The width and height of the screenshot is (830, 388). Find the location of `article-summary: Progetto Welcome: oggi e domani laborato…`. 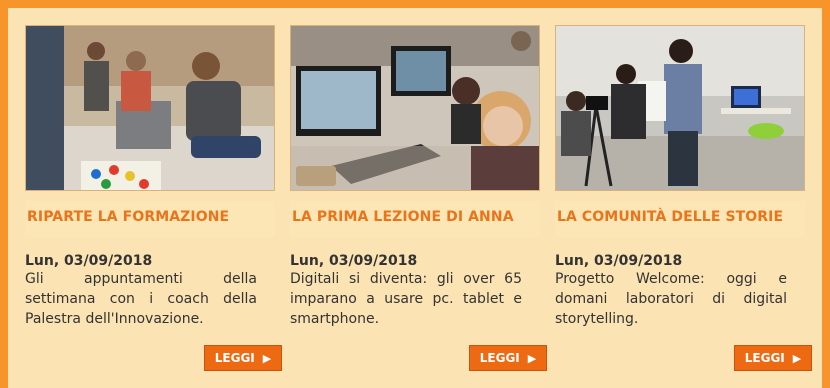

article-summary: Progetto Welcome: oggi e domani laborato… is located at coordinates (671, 299).